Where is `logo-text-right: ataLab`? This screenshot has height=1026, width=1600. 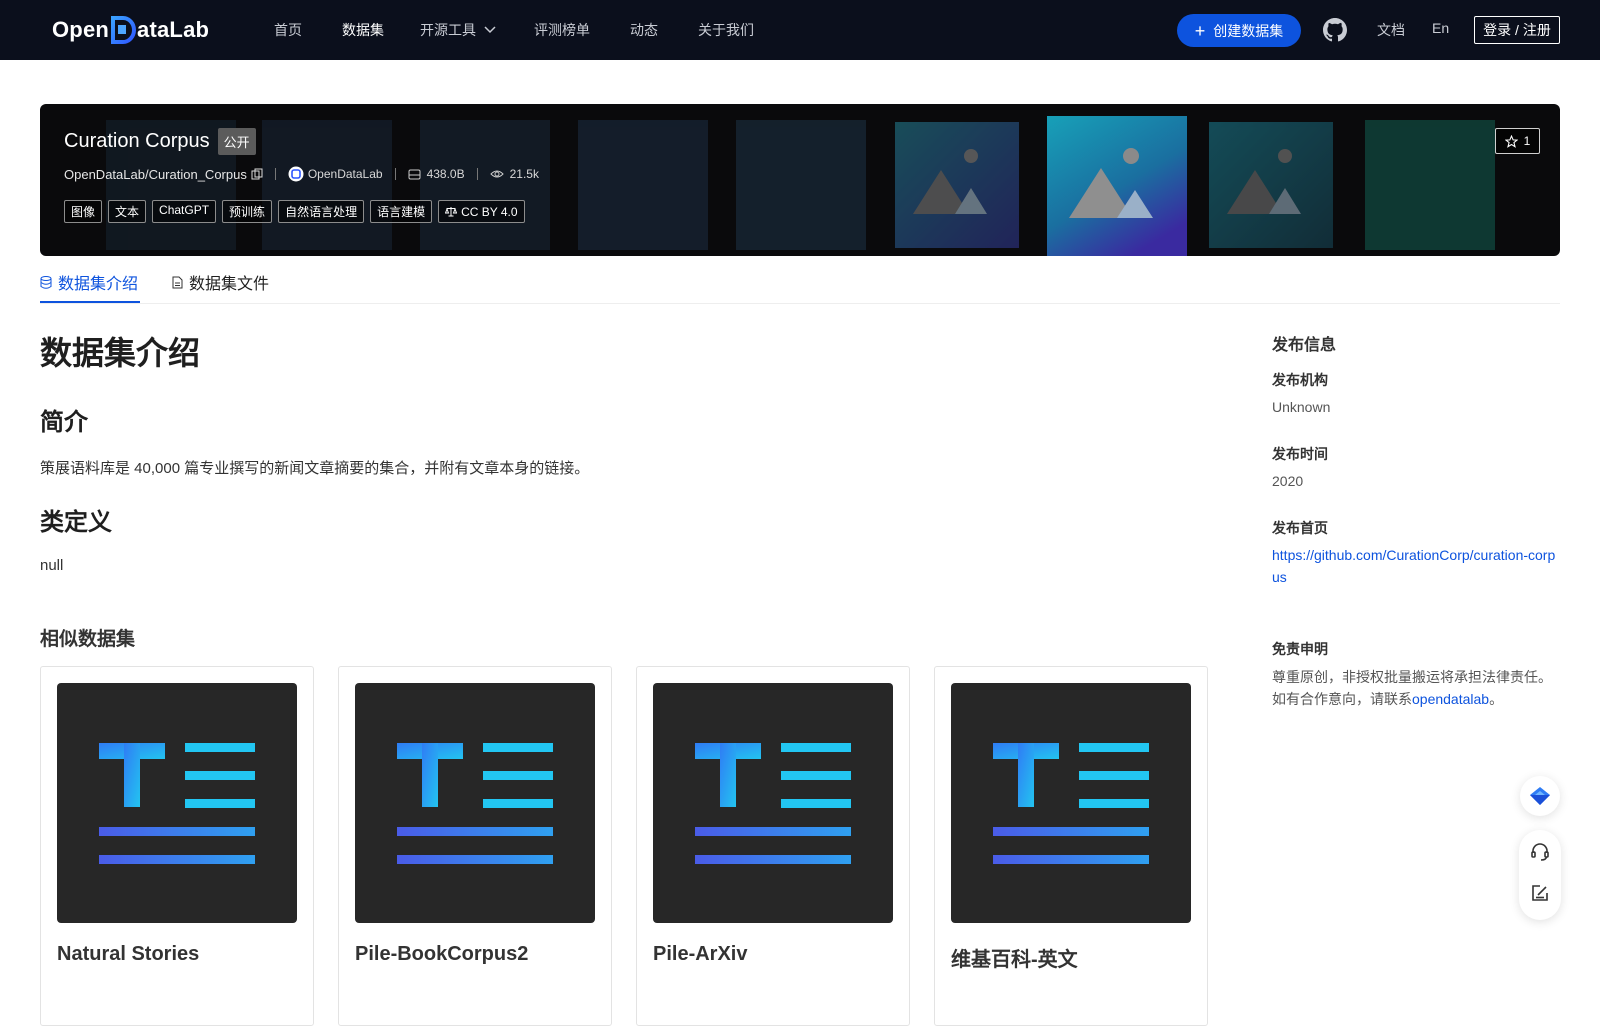 logo-text-right: ataLab is located at coordinates (173, 29).